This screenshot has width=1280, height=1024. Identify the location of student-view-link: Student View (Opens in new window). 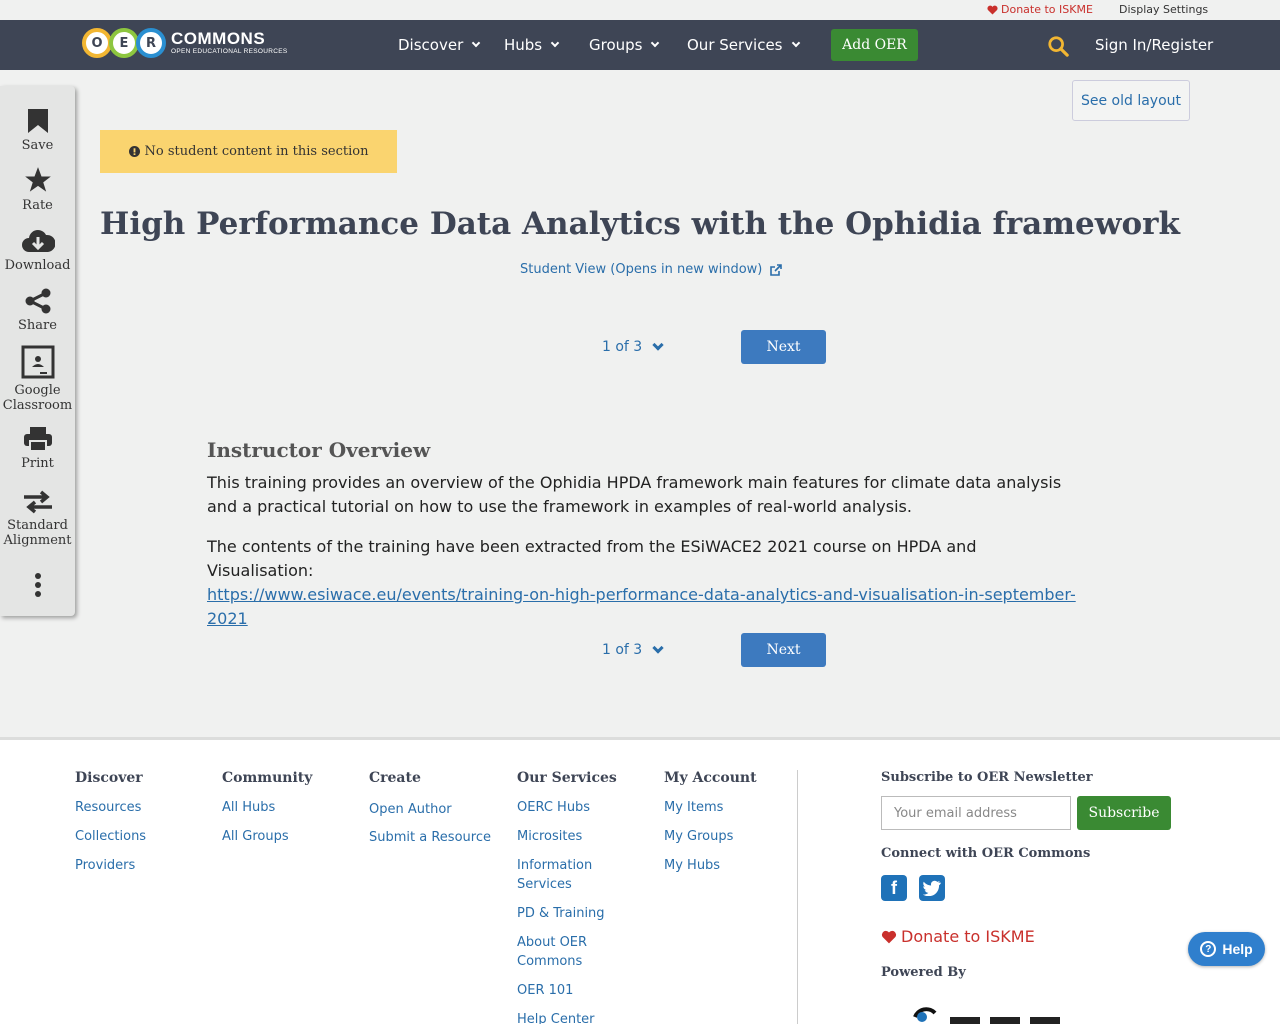
(651, 269).